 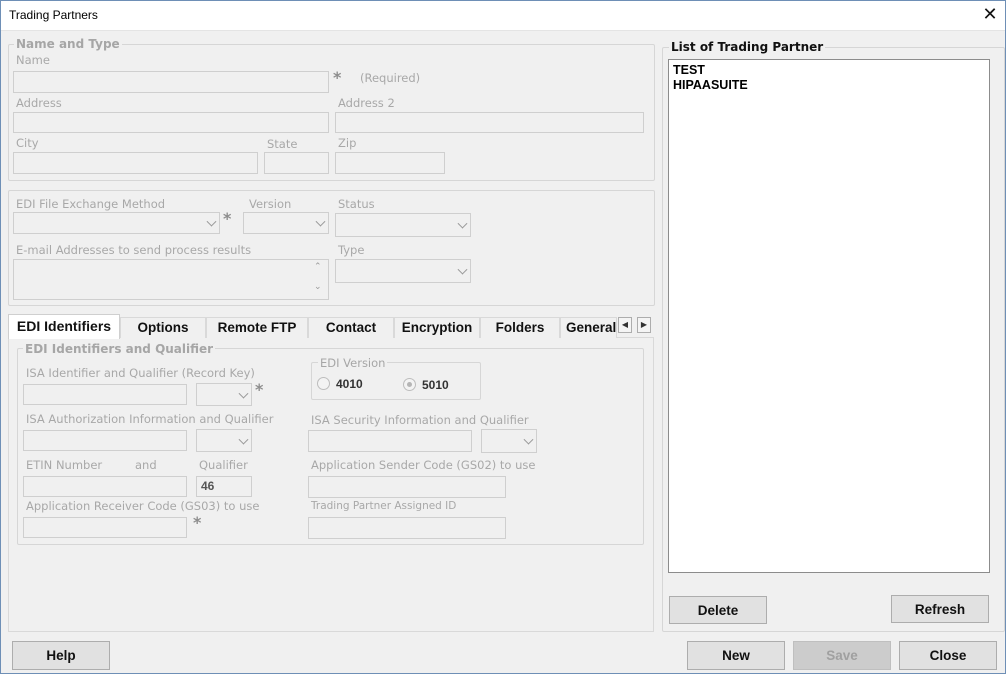 What do you see at coordinates (509, 441) in the screenshot?
I see `isa-security-qualifier-select` at bounding box center [509, 441].